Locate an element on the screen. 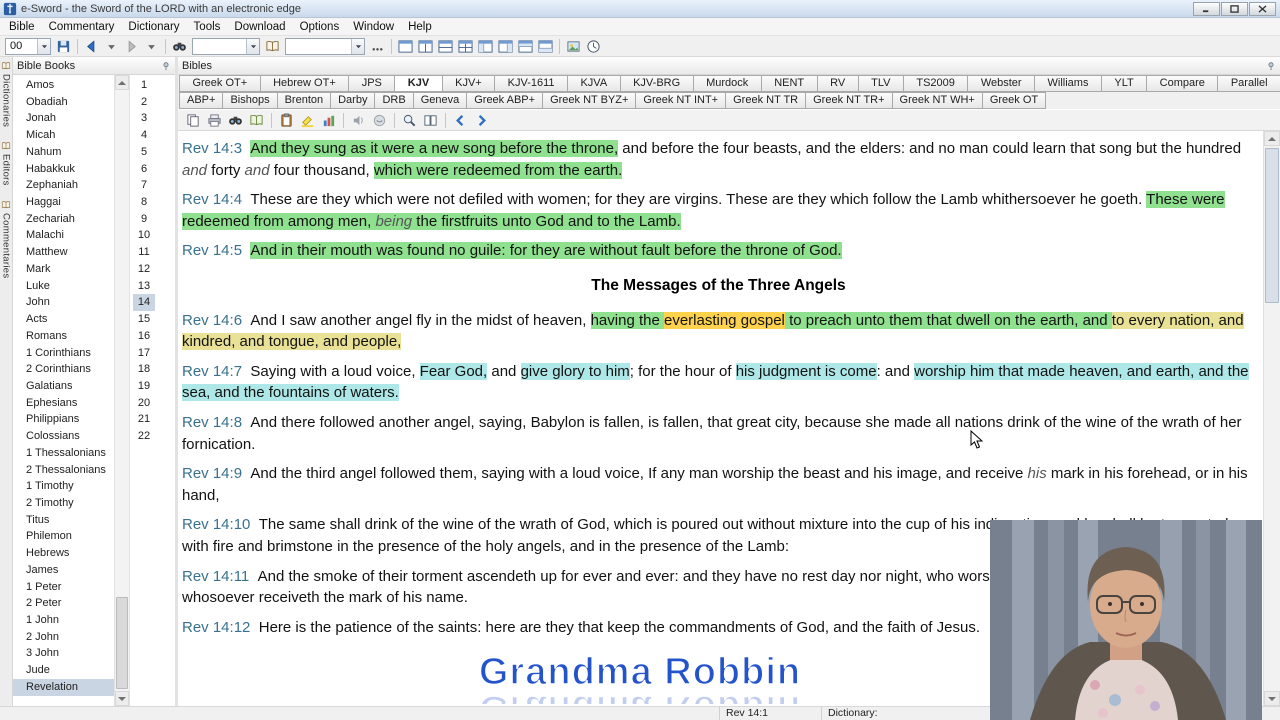 This screenshot has width=1280, height=720. book-1-thessalonians: 1 Thessalonians is located at coordinates (63, 453).